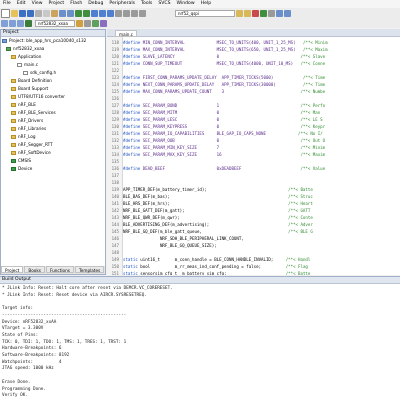 This screenshot has width=400, height=400. Describe the element at coordinates (263, 13) in the screenshot. I see `stop-icon` at that location.